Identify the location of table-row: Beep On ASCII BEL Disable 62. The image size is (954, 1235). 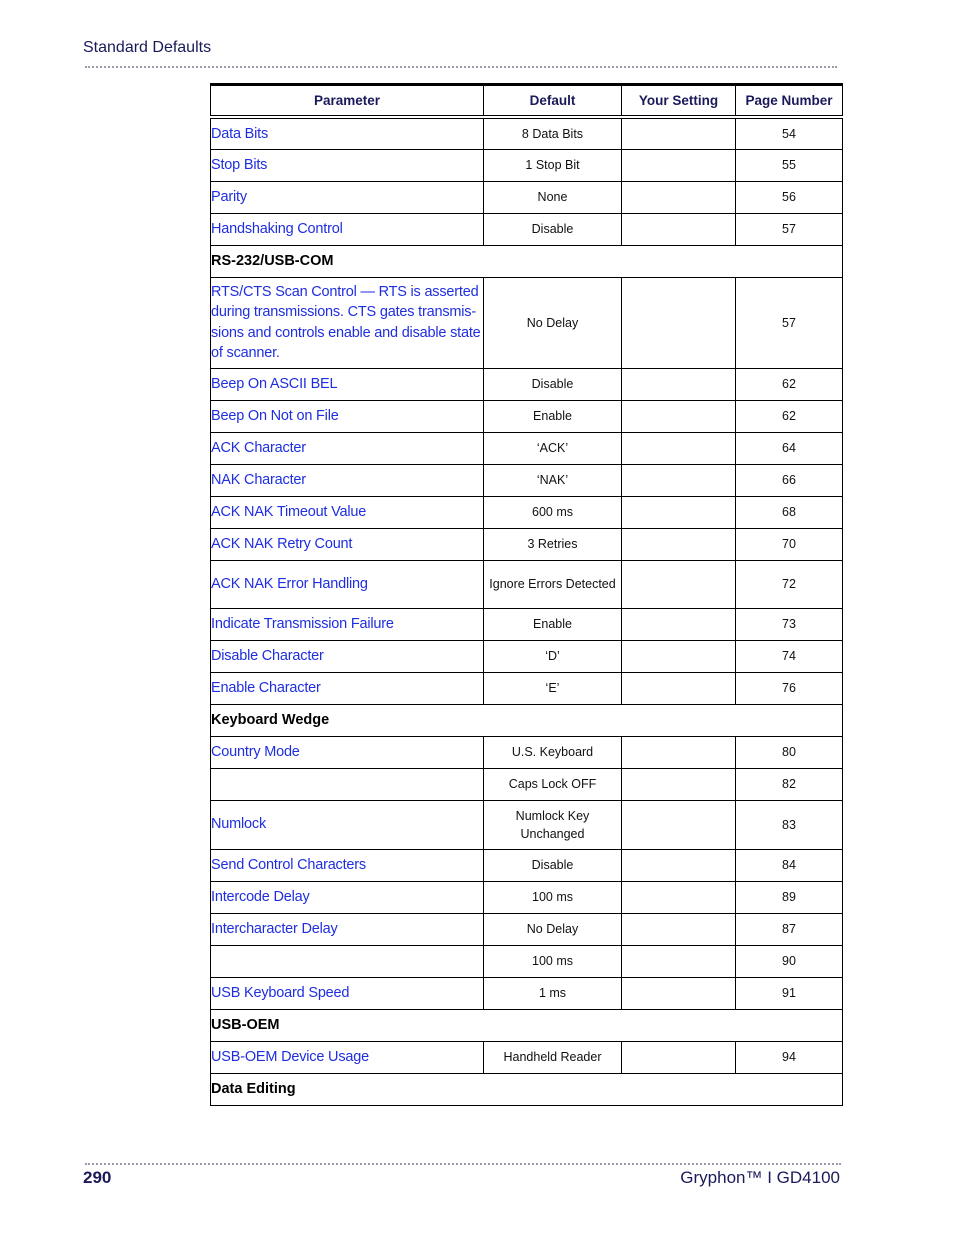
(526, 384).